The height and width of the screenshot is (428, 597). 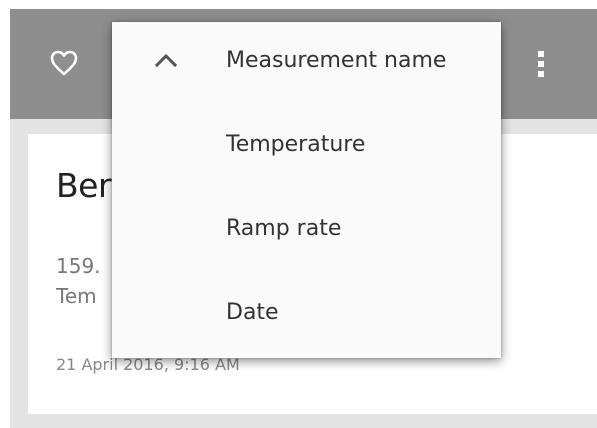 What do you see at coordinates (78, 266) in the screenshot?
I see `card-value-line: 159.` at bounding box center [78, 266].